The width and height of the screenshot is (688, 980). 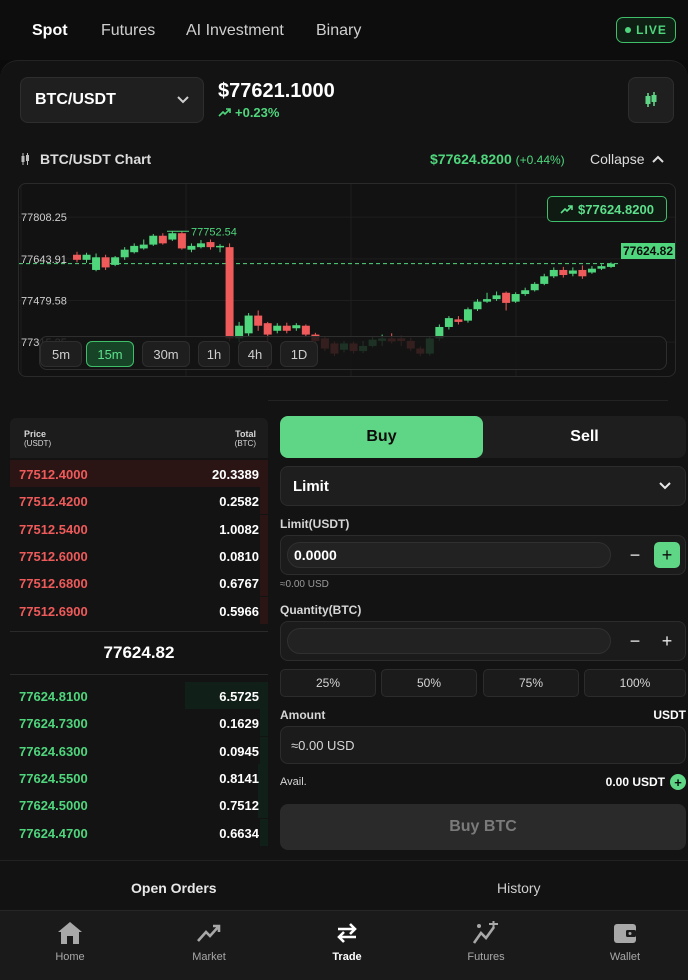 What do you see at coordinates (50, 31) in the screenshot?
I see `tab-spot: Spot` at bounding box center [50, 31].